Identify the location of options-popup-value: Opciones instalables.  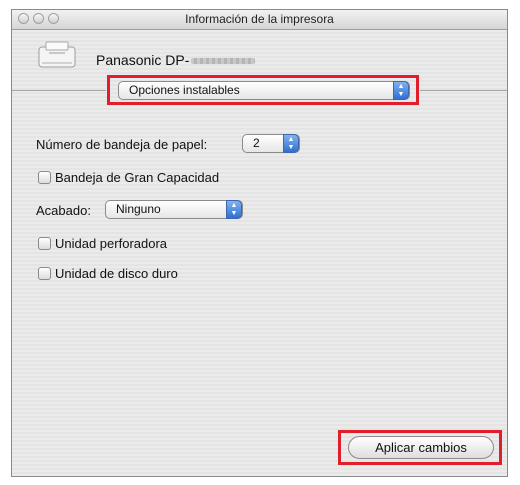
(184, 90).